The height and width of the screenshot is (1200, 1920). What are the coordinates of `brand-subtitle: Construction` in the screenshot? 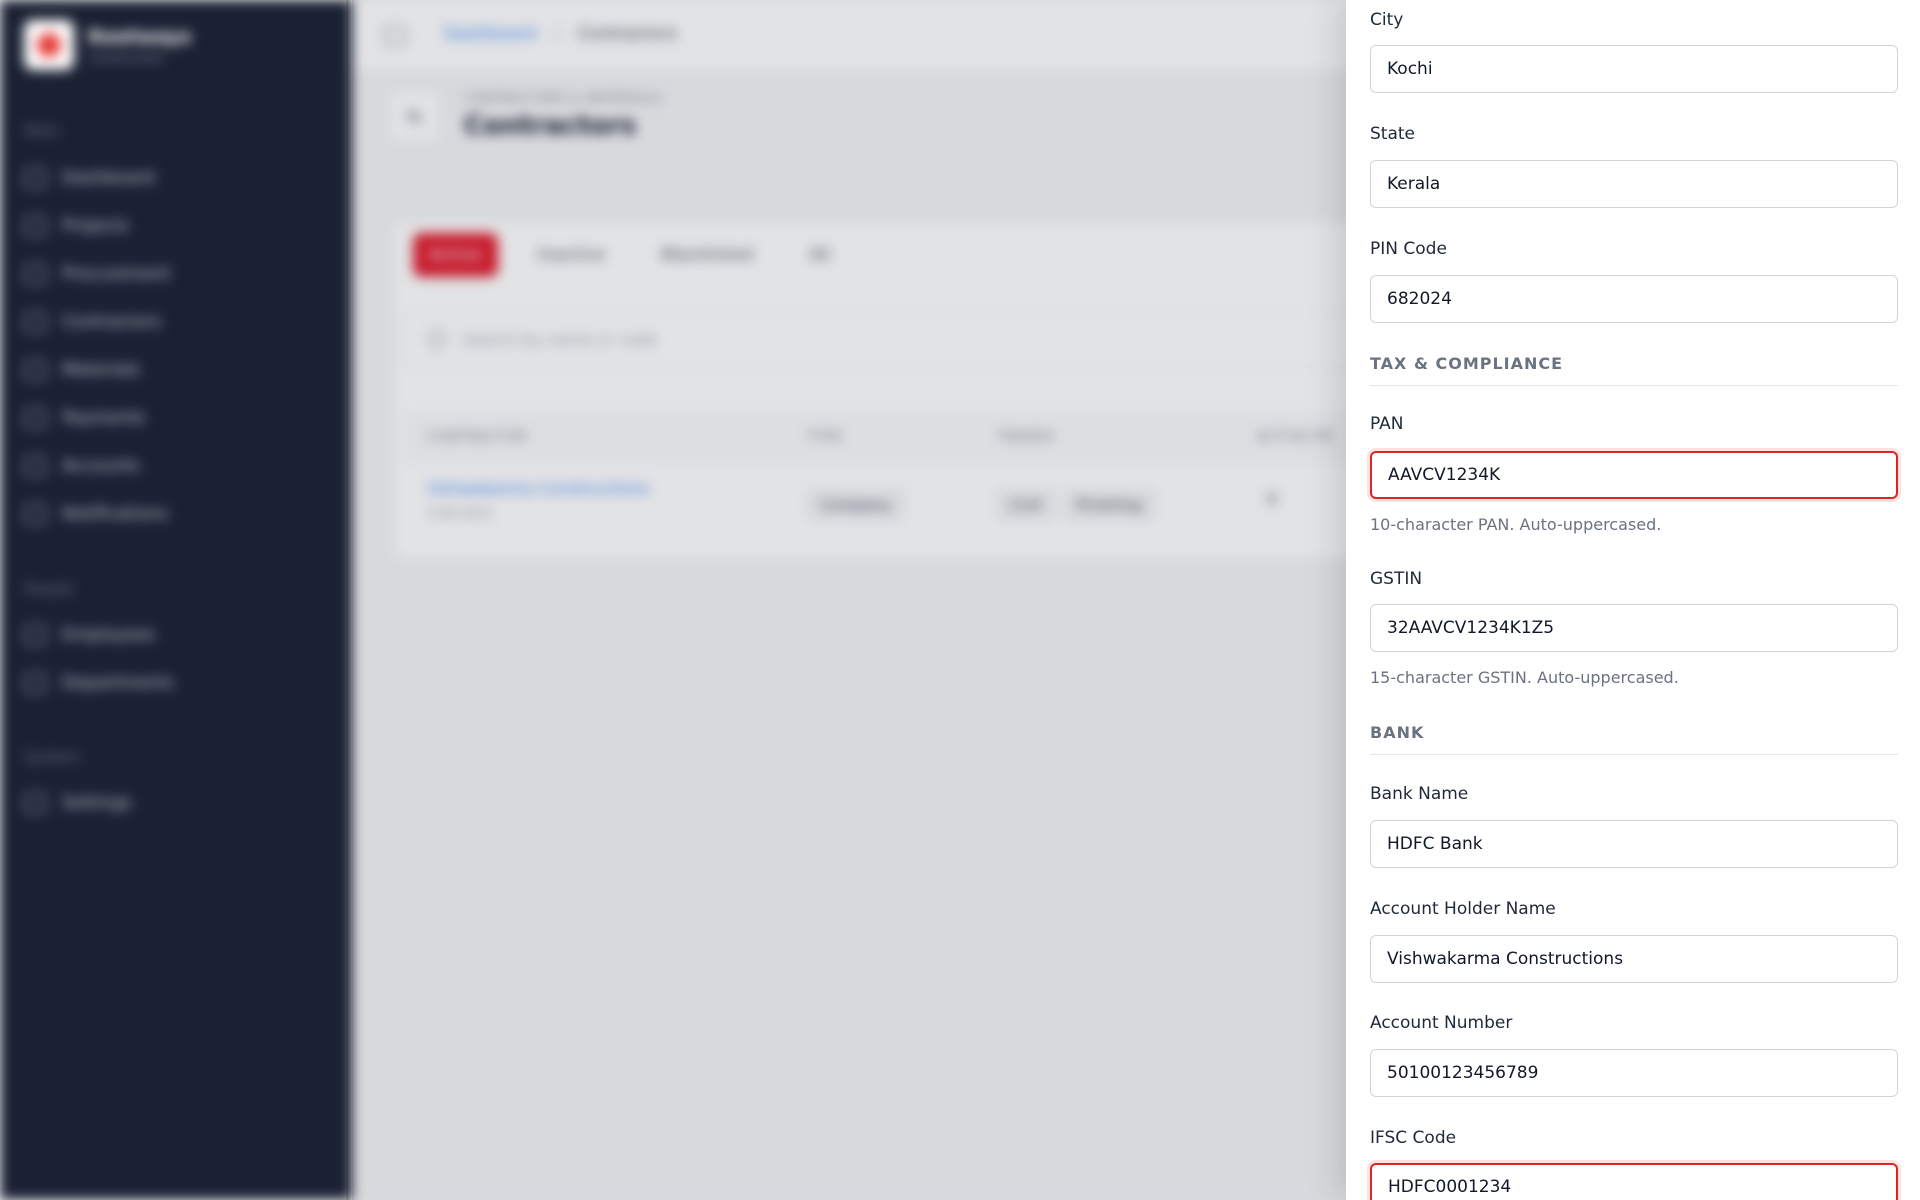 It's located at (126, 57).